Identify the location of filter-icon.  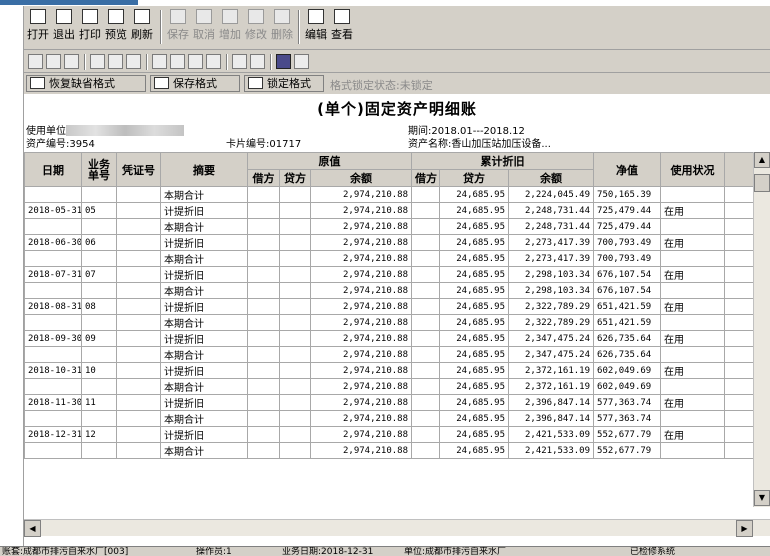
(239, 61).